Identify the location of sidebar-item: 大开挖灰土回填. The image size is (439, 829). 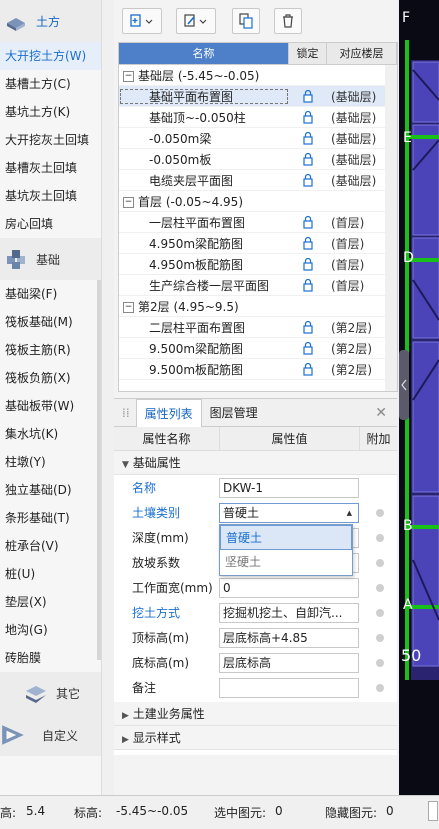
(50, 140).